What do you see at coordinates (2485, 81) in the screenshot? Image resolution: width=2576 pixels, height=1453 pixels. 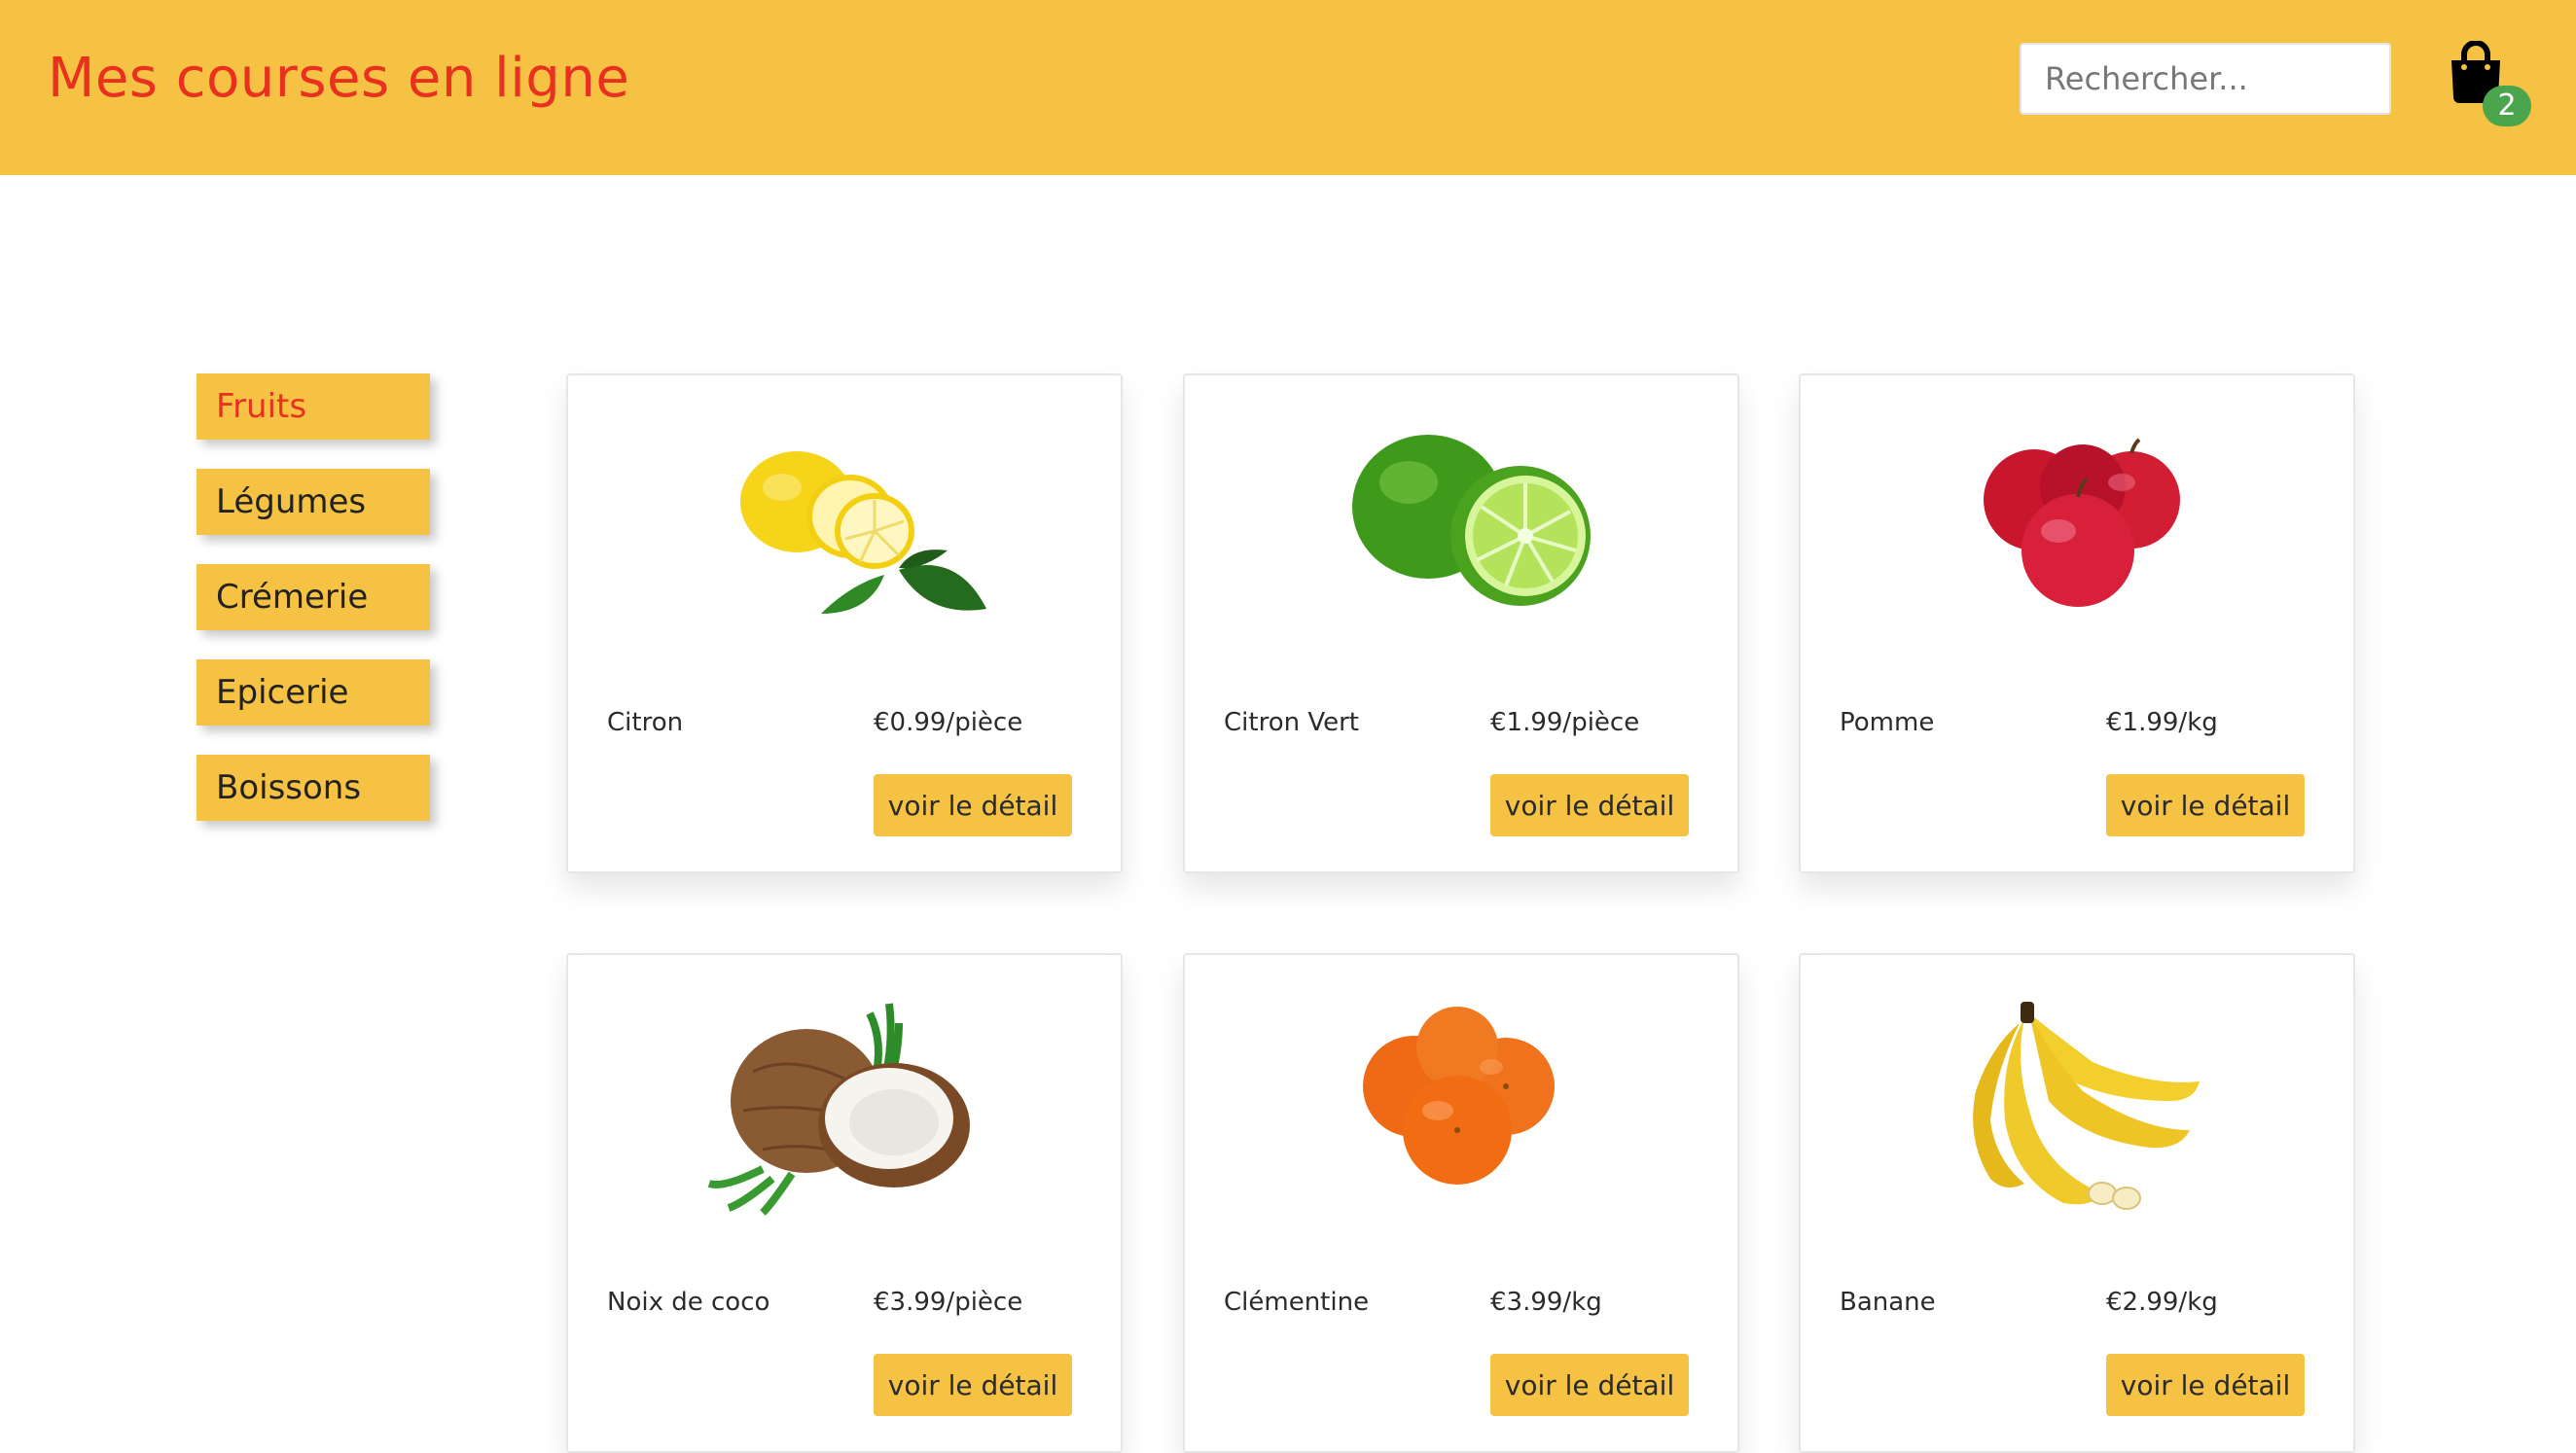 I see `cart-button: 2` at bounding box center [2485, 81].